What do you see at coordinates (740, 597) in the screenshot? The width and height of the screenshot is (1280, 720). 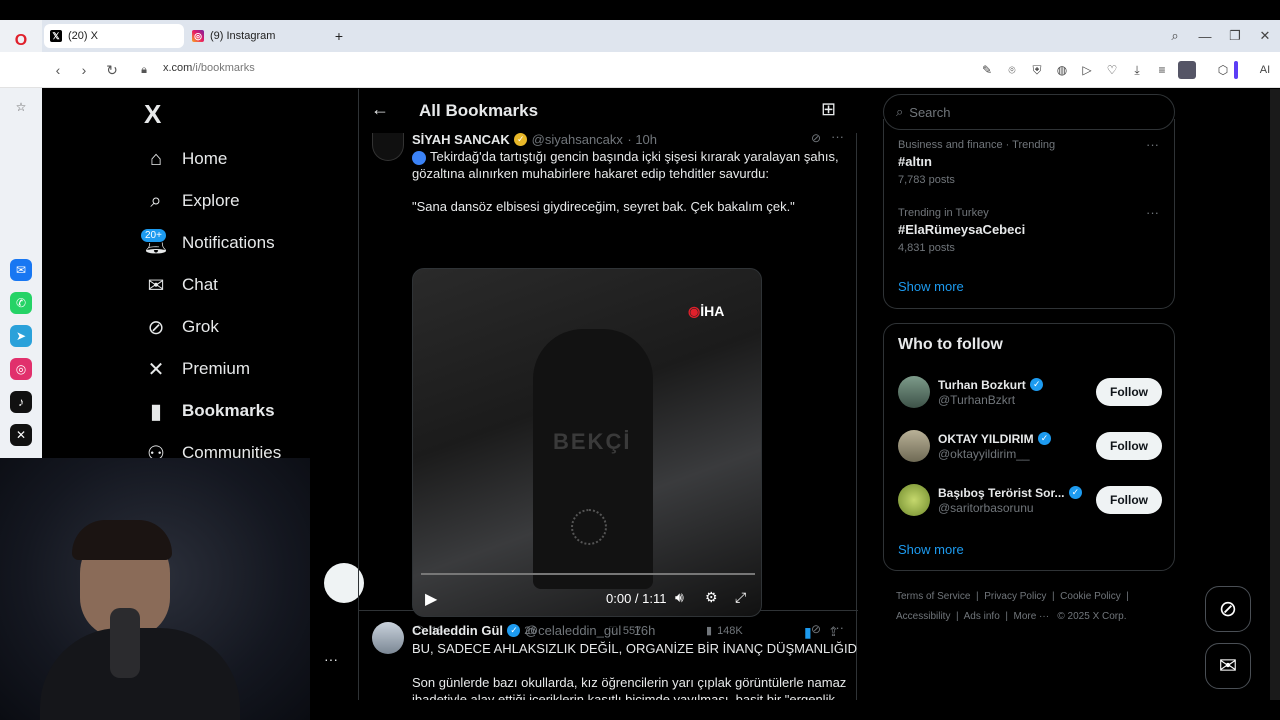 I see `fullscreen-icon: ⤢` at bounding box center [740, 597].